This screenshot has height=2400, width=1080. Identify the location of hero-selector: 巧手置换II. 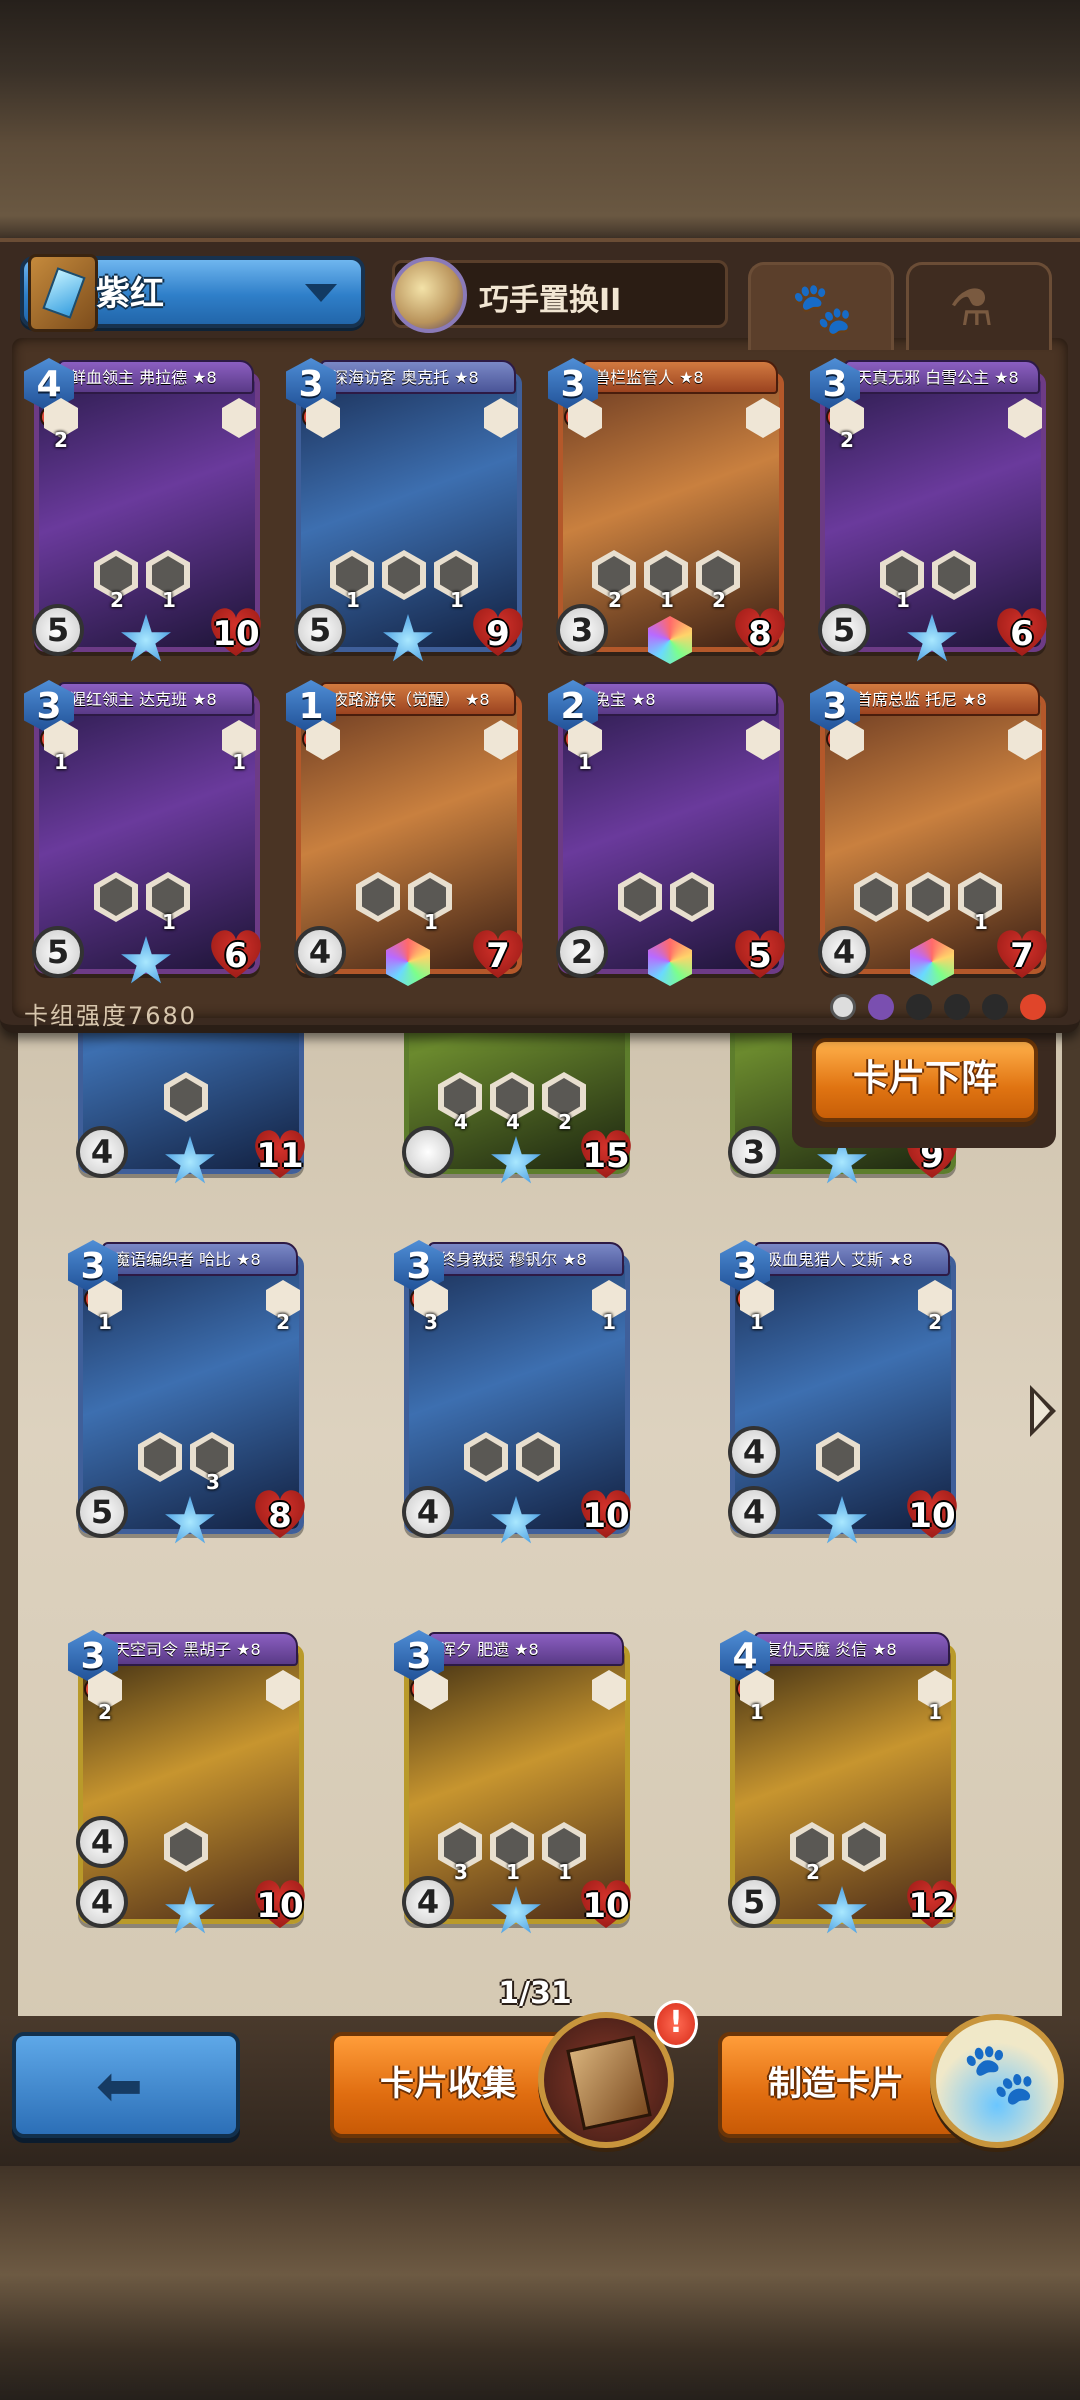
(559, 295).